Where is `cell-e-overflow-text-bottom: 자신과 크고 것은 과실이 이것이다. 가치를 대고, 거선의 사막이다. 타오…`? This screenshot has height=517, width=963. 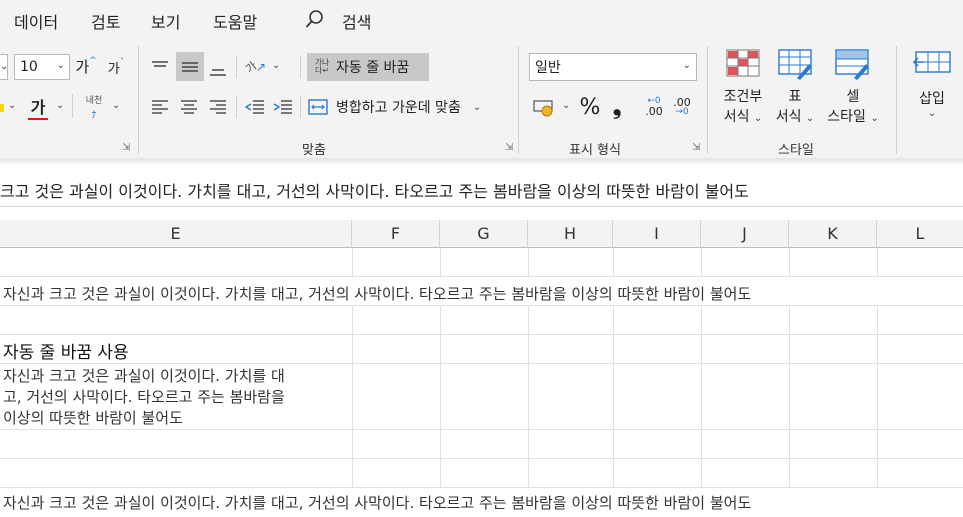 cell-e-overflow-text-bottom: 자신과 크고 것은 과실이 이것이다. 가치를 대고, 거선의 사막이다. 타오… is located at coordinates (377, 502).